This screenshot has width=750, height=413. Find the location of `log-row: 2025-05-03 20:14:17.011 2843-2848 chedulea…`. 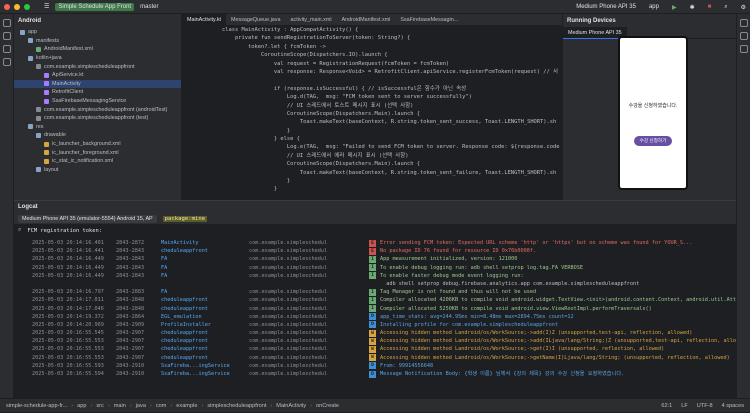

log-row: 2025-05-03 20:14:17.011 2843-2848 chedulea… is located at coordinates (375, 300).